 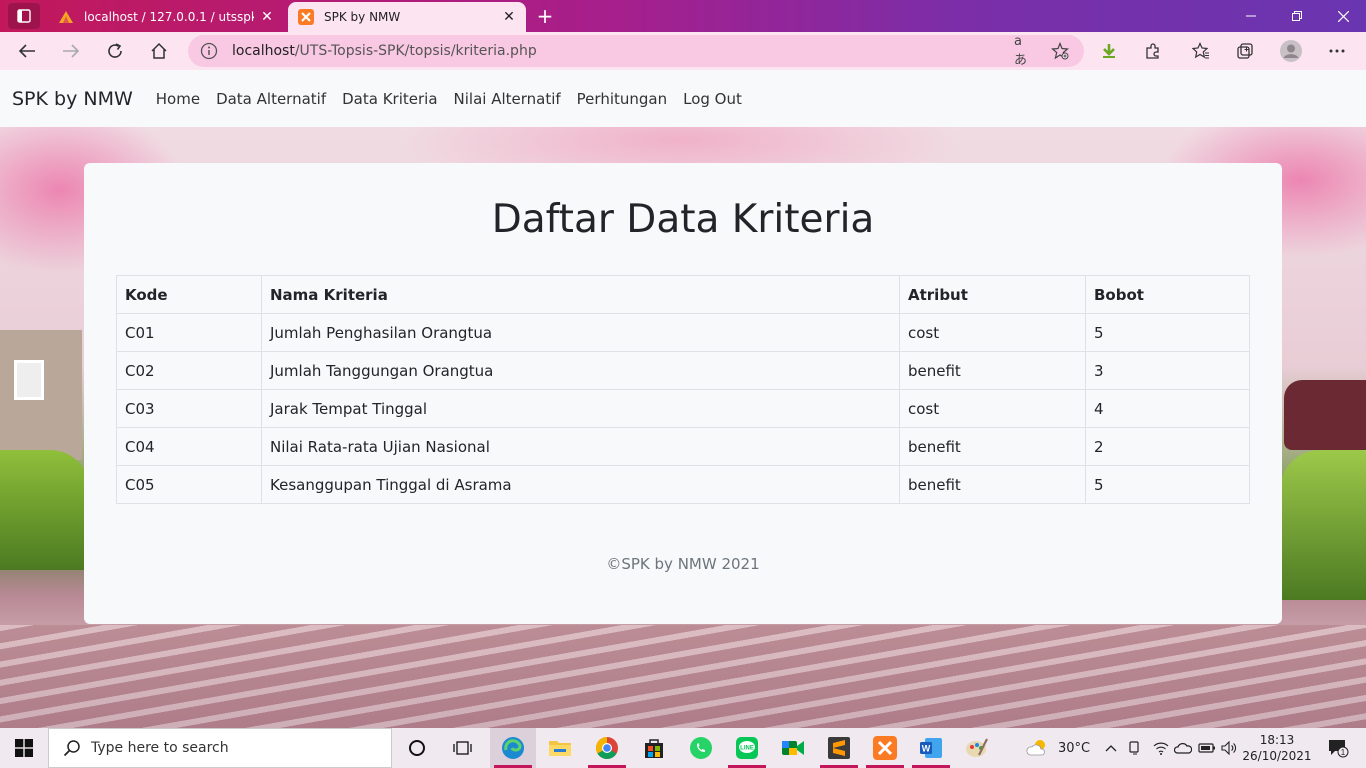 I want to click on background-car, so click(x=1325, y=415).